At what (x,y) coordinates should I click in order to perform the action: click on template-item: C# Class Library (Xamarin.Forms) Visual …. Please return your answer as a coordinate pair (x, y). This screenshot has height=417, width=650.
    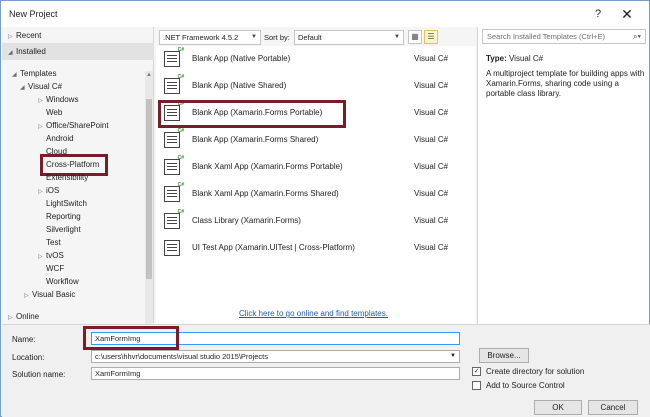
    Looking at the image, I should click on (316, 221).